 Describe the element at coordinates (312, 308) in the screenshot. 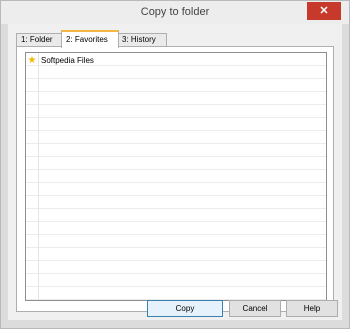

I see `help-button: Help` at that location.